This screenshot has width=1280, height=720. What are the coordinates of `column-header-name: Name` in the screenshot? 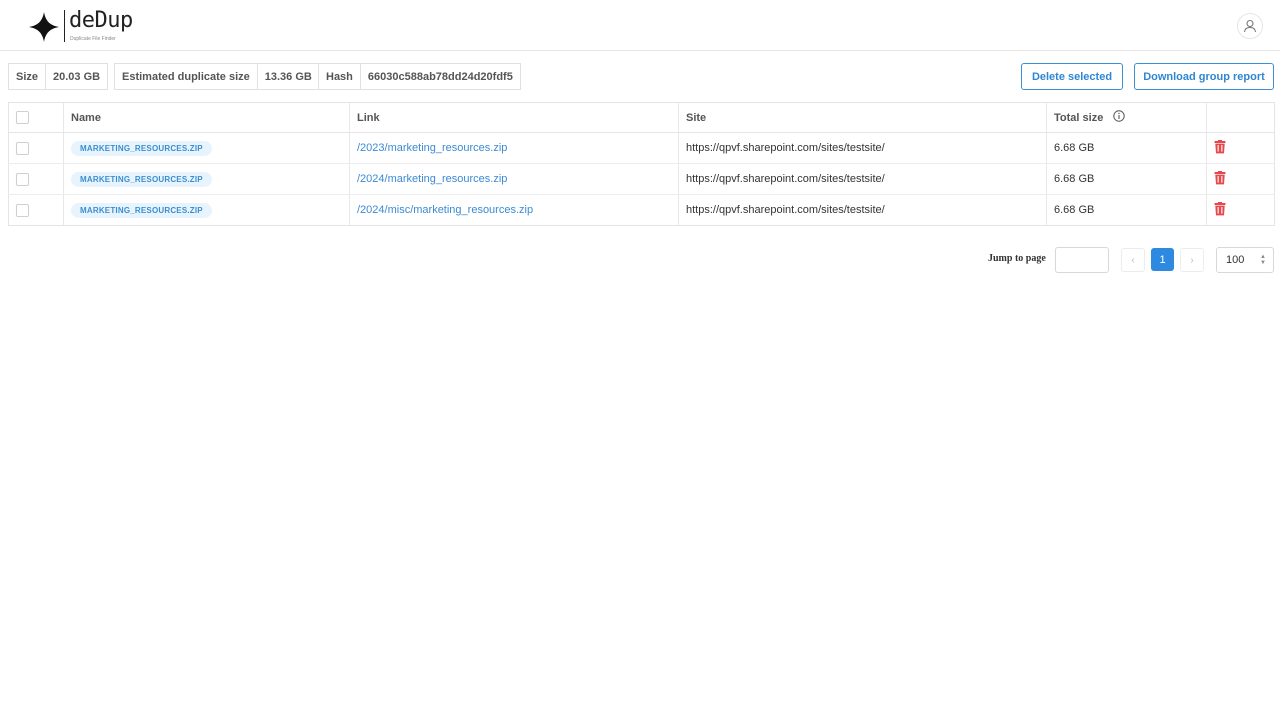 It's located at (206, 117).